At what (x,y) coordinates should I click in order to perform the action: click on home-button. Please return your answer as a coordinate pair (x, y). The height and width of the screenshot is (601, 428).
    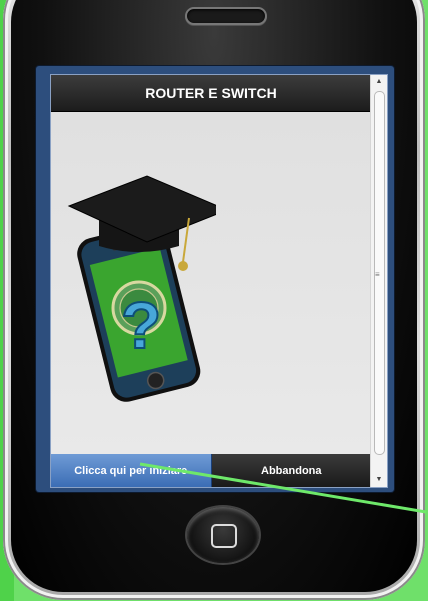
    Looking at the image, I should click on (223, 535).